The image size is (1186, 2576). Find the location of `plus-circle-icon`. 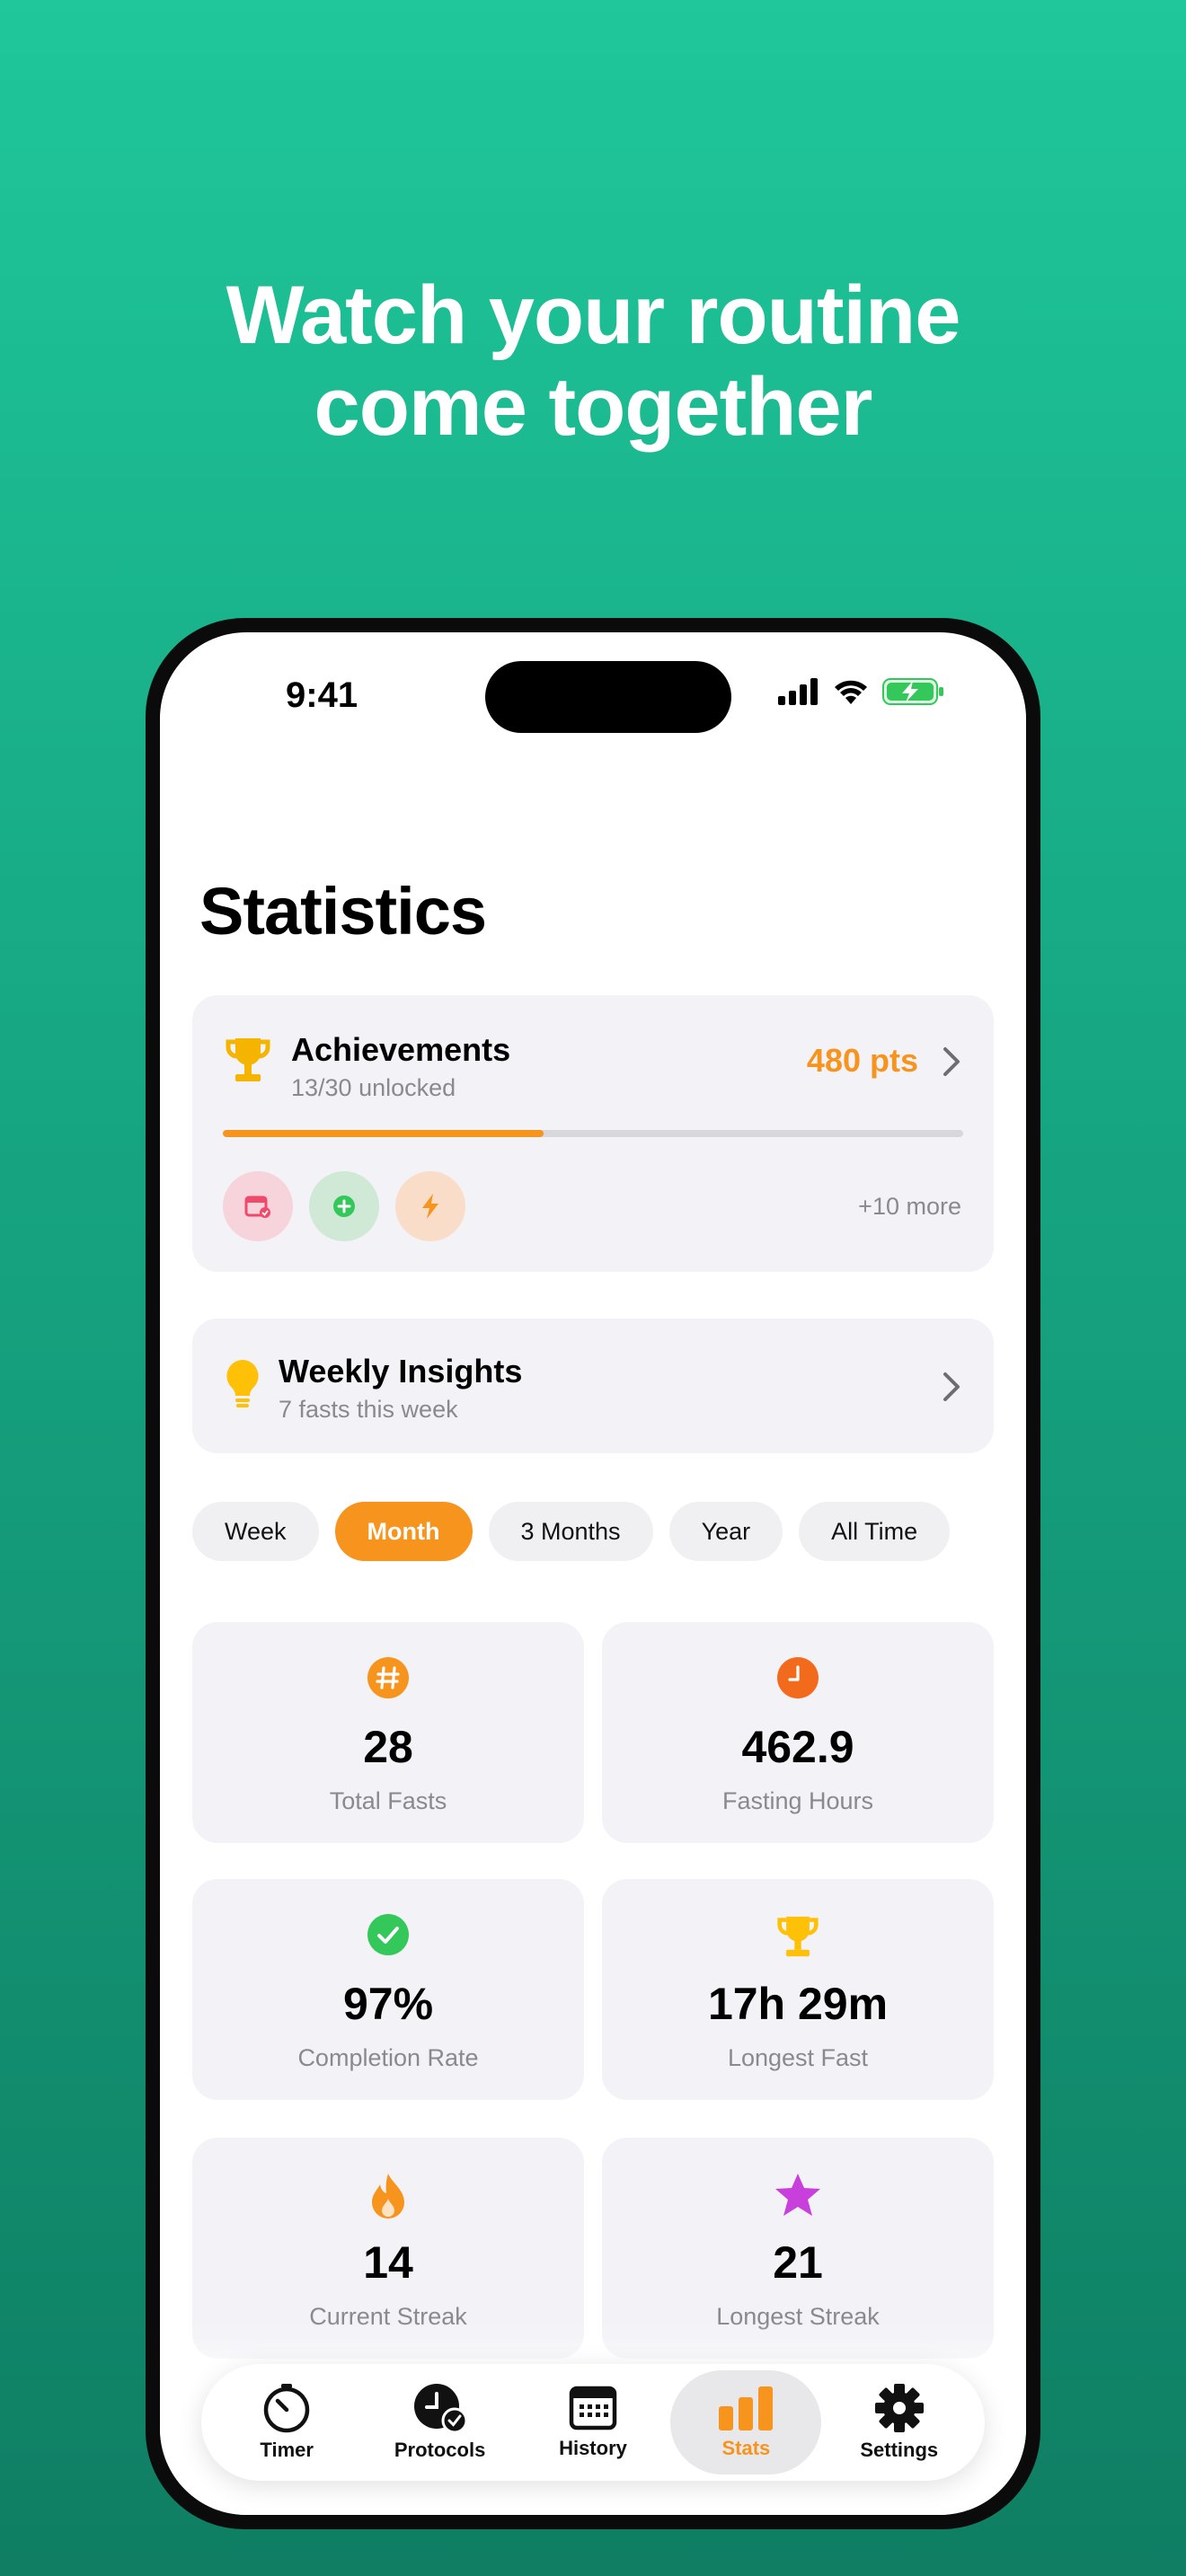

plus-circle-icon is located at coordinates (344, 1206).